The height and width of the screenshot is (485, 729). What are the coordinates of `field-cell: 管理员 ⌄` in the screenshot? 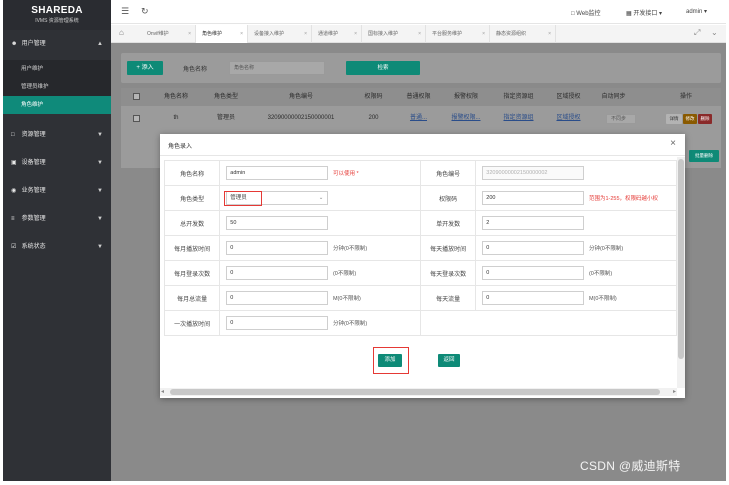 It's located at (320, 198).